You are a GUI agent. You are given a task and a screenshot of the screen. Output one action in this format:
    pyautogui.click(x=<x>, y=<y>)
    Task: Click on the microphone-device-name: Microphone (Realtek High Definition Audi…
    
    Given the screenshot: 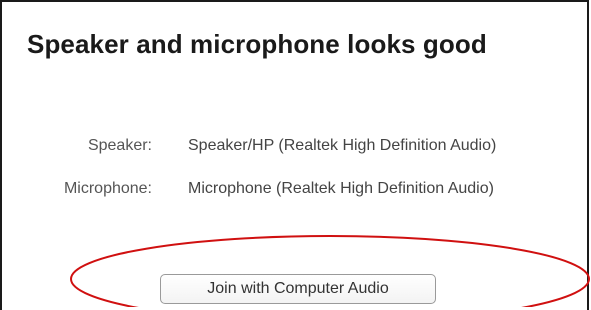 What is the action you would take?
    pyautogui.click(x=341, y=188)
    